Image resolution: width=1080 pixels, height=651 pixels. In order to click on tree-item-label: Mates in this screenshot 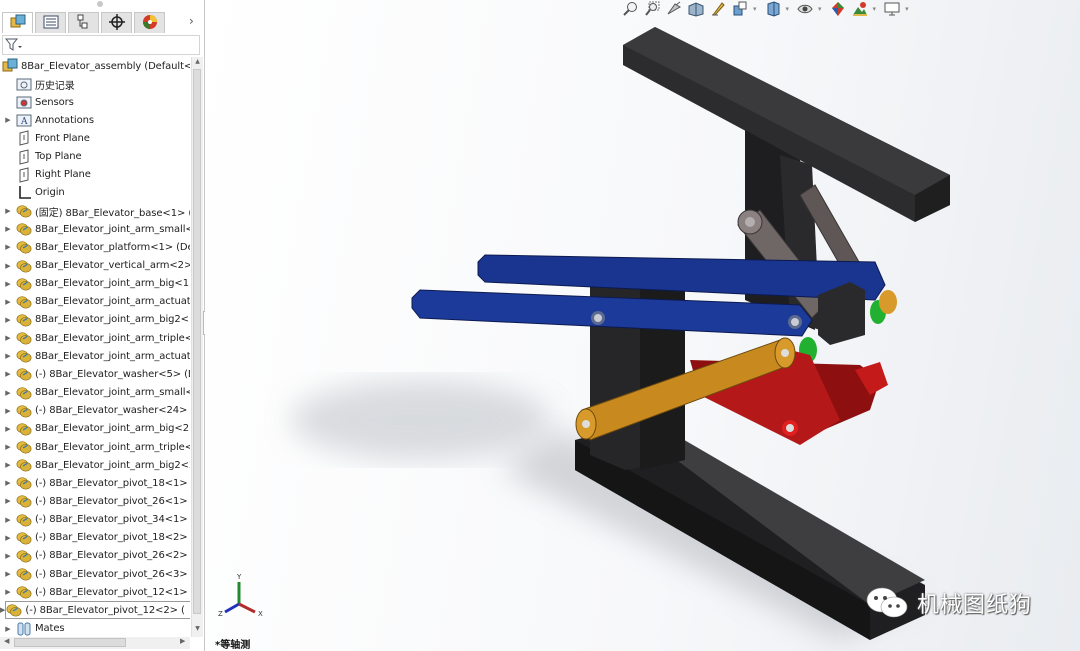, I will do `click(50, 628)`.